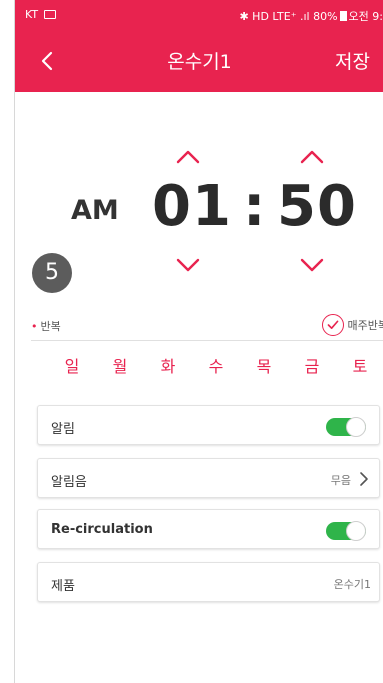 Image resolution: width=383 pixels, height=683 pixels. I want to click on hour-down-chevron-icon, so click(188, 265).